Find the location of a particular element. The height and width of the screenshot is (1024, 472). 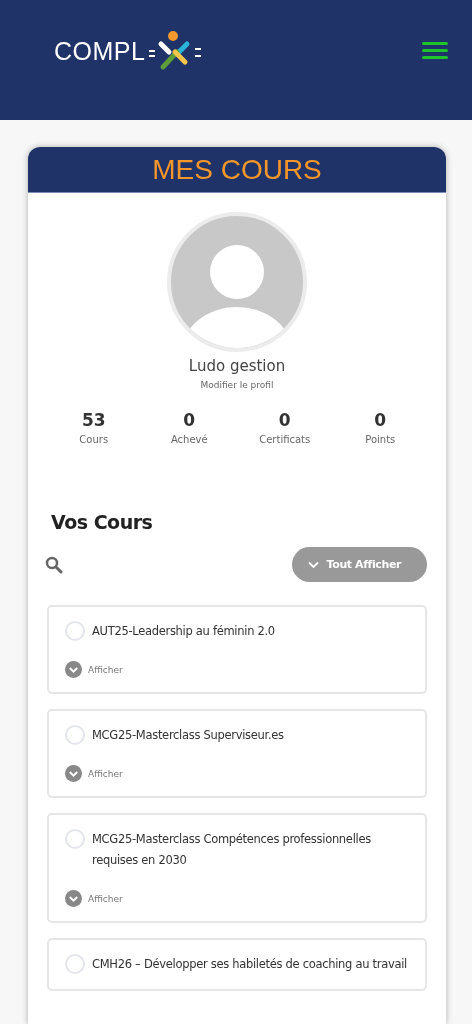

stat-value: 53 is located at coordinates (93, 420).